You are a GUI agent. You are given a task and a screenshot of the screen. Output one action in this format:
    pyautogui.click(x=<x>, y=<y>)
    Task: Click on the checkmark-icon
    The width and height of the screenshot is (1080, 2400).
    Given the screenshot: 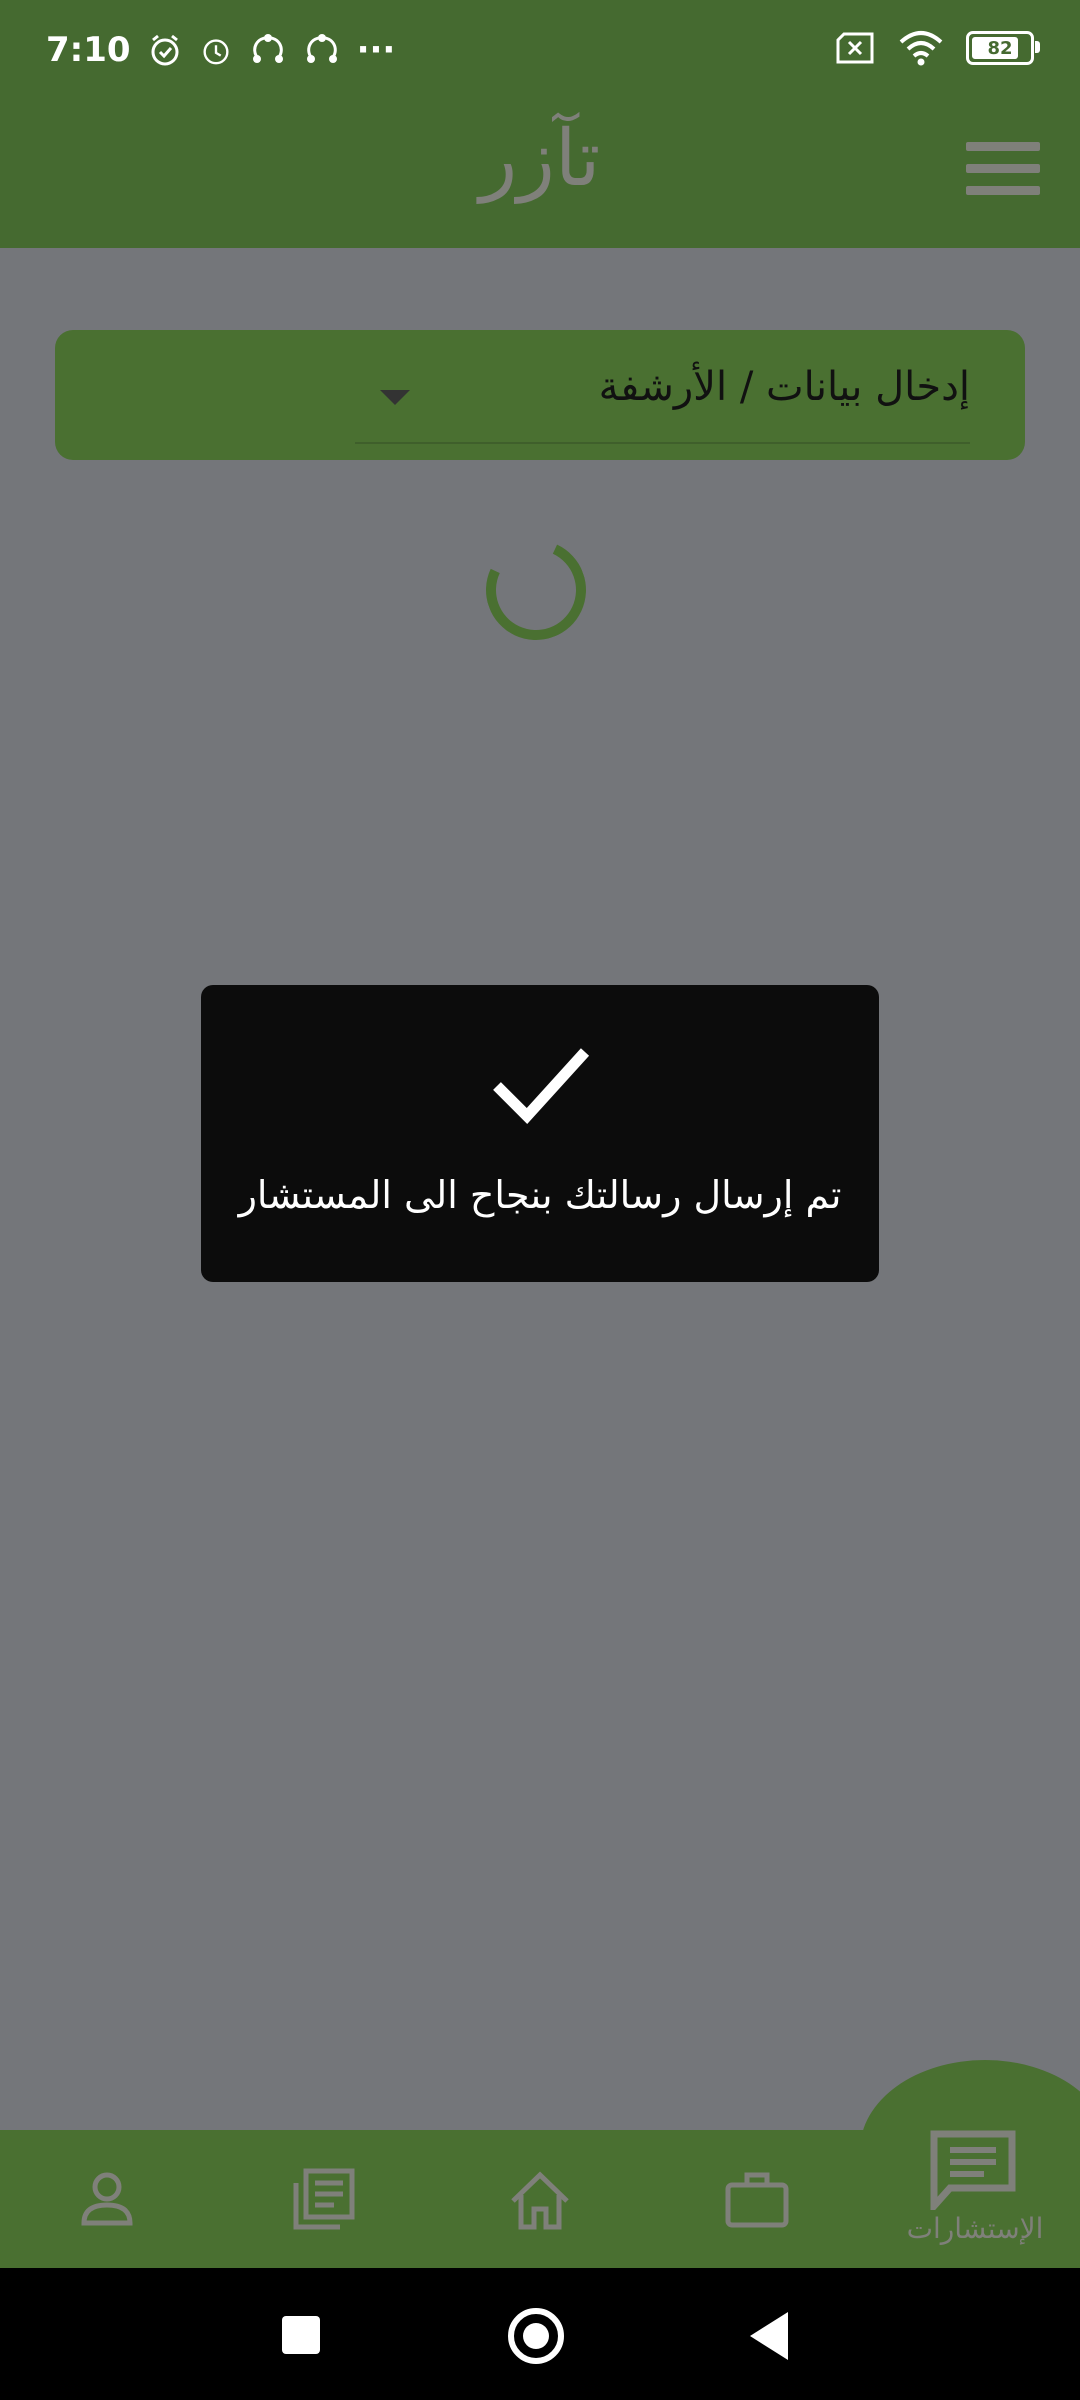 What is the action you would take?
    pyautogui.click(x=541, y=1086)
    